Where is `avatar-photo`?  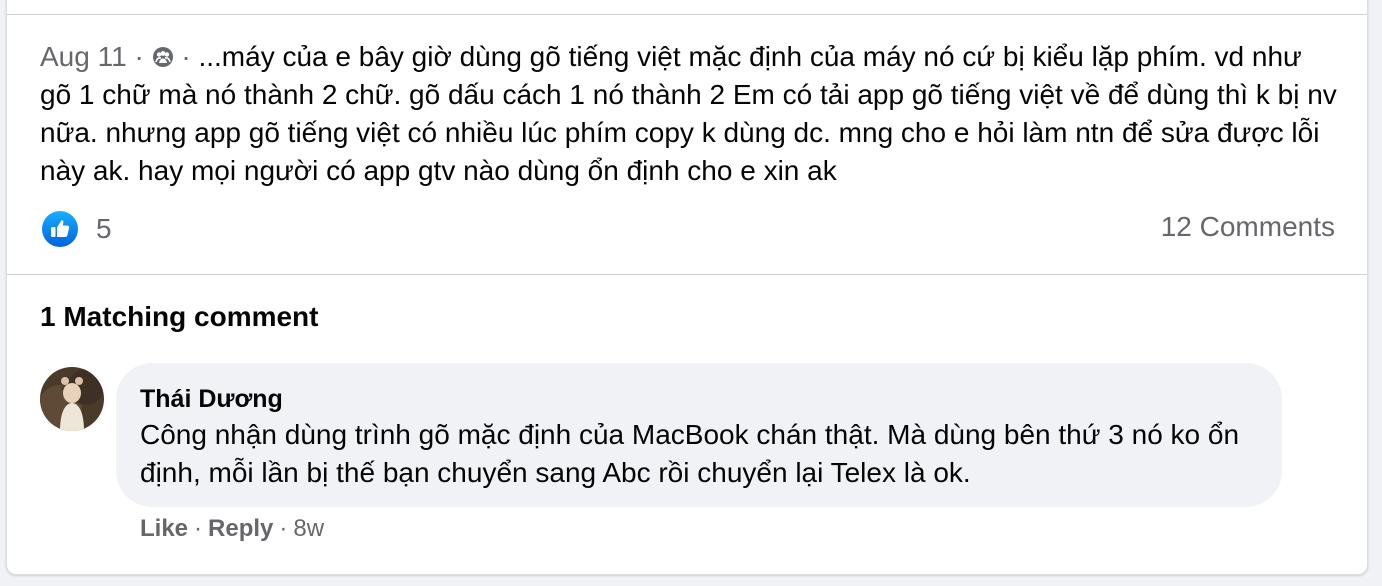 avatar-photo is located at coordinates (72, 399).